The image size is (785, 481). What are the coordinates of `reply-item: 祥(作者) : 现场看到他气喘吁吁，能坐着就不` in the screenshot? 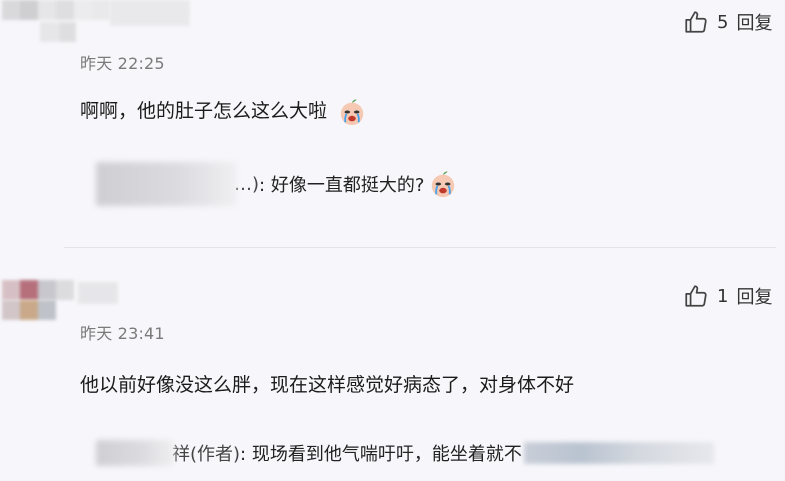 It's located at (405, 453).